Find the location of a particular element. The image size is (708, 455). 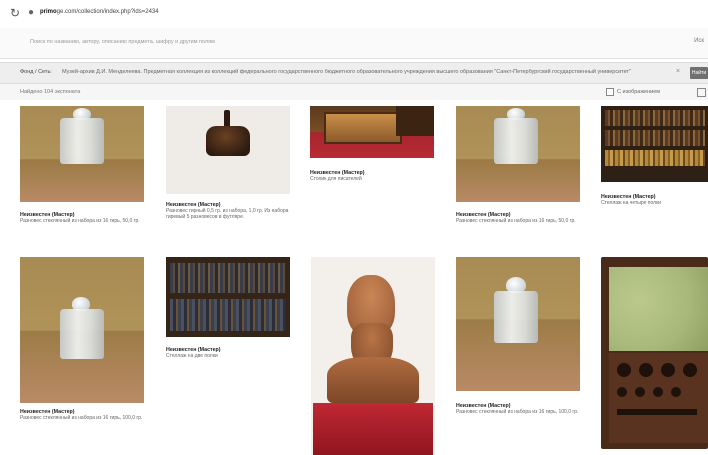

gallery-item: Неизвестен (Мастер) Стеллаж на две полки is located at coordinates (228, 312).